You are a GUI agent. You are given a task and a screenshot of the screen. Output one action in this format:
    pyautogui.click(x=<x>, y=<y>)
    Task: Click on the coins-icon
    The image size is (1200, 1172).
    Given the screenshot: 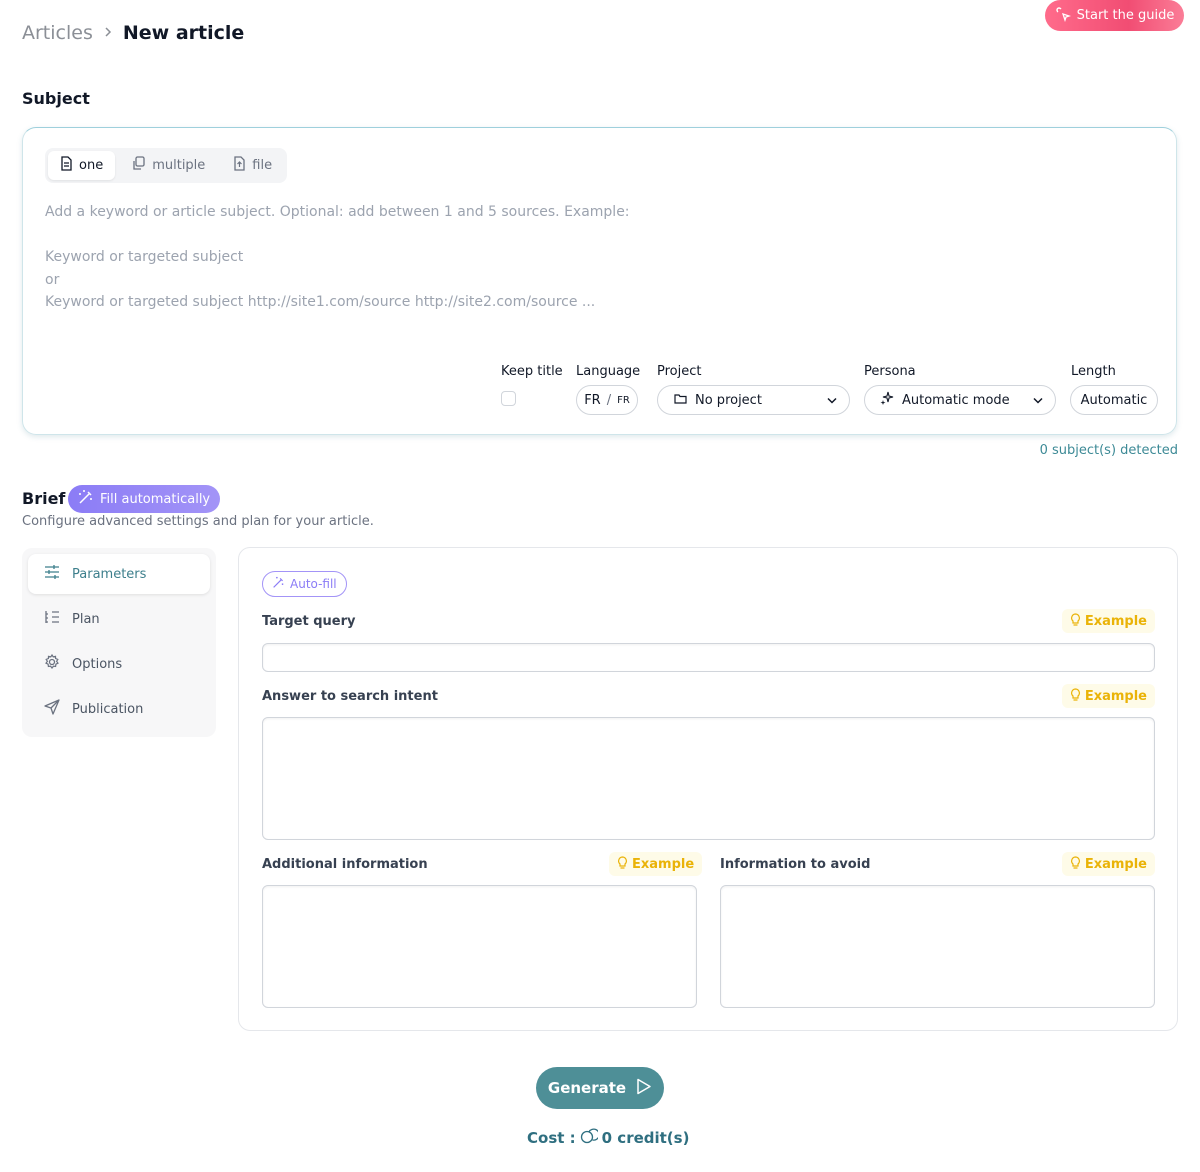 What is the action you would take?
    pyautogui.click(x=590, y=1138)
    